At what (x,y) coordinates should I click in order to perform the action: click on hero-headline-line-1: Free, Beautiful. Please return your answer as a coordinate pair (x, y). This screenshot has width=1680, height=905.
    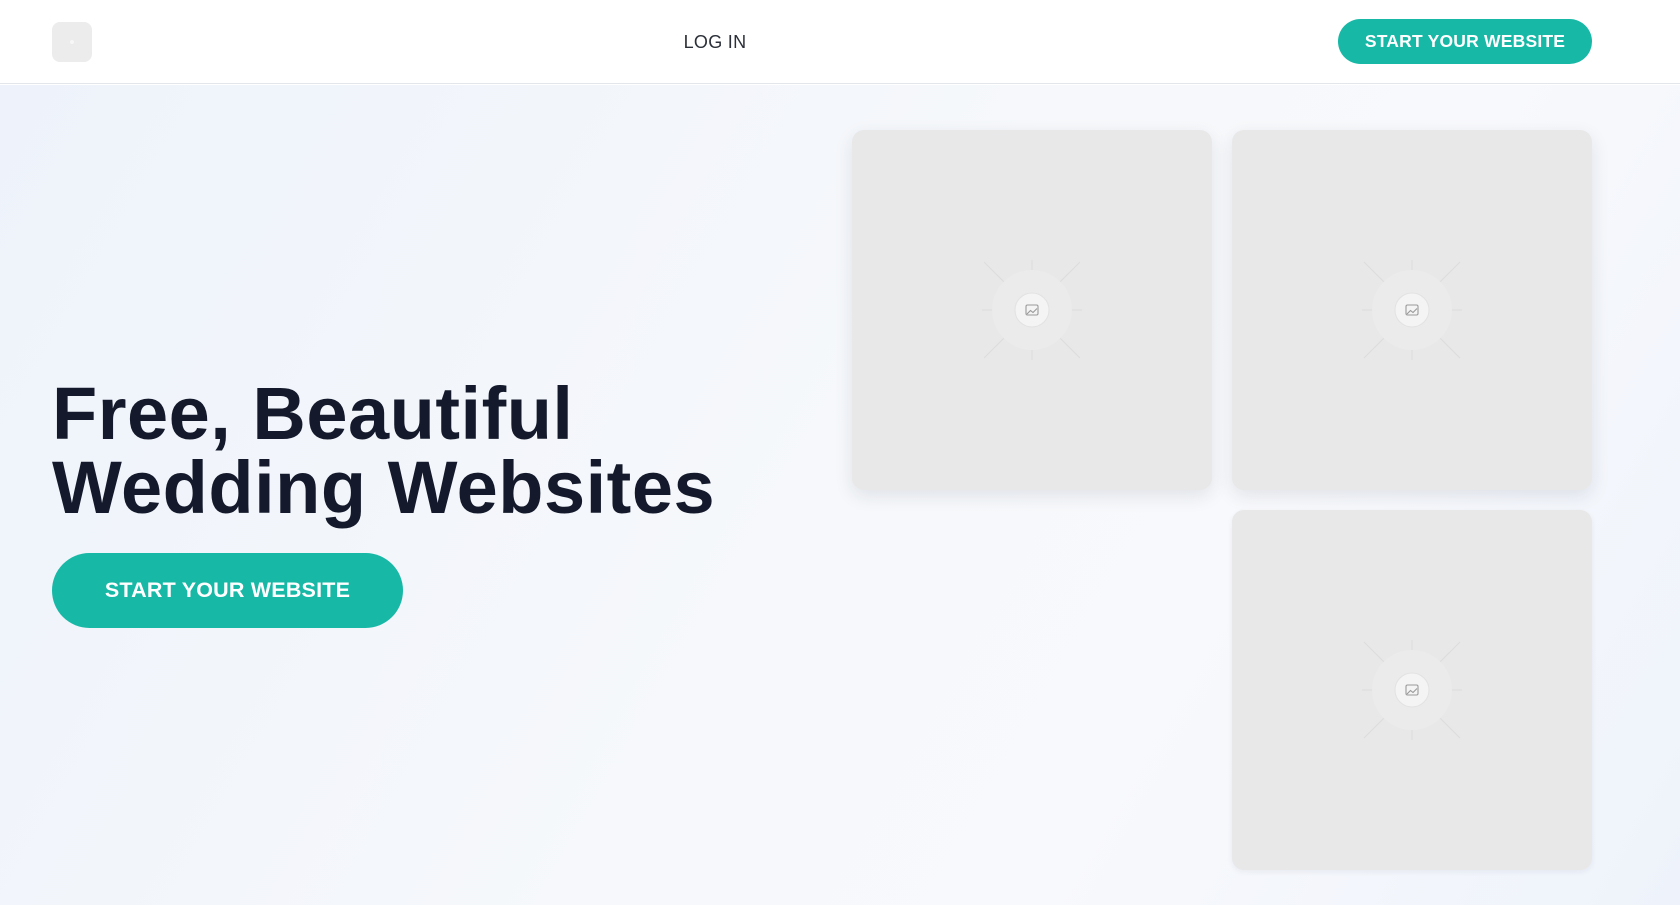
    Looking at the image, I should click on (313, 413).